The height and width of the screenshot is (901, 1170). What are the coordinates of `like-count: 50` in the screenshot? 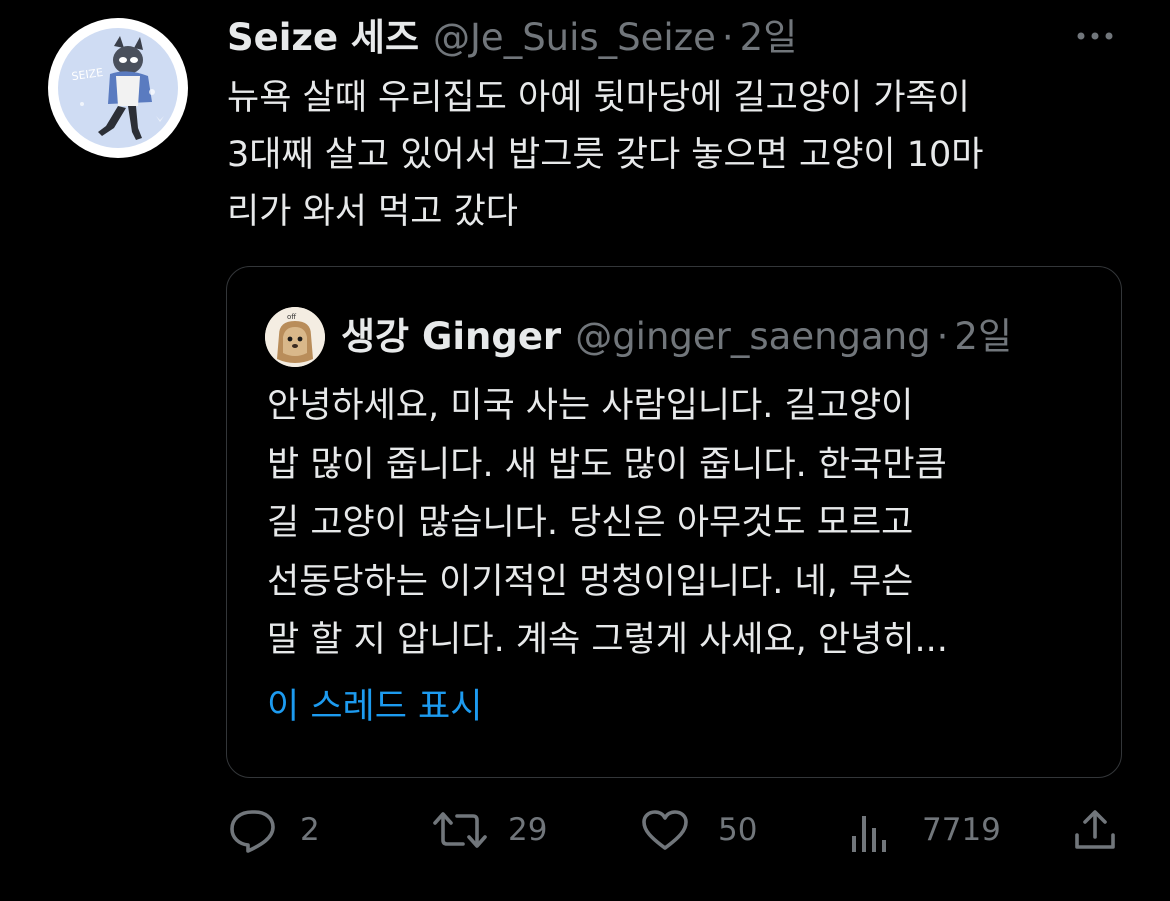 It's located at (738, 830).